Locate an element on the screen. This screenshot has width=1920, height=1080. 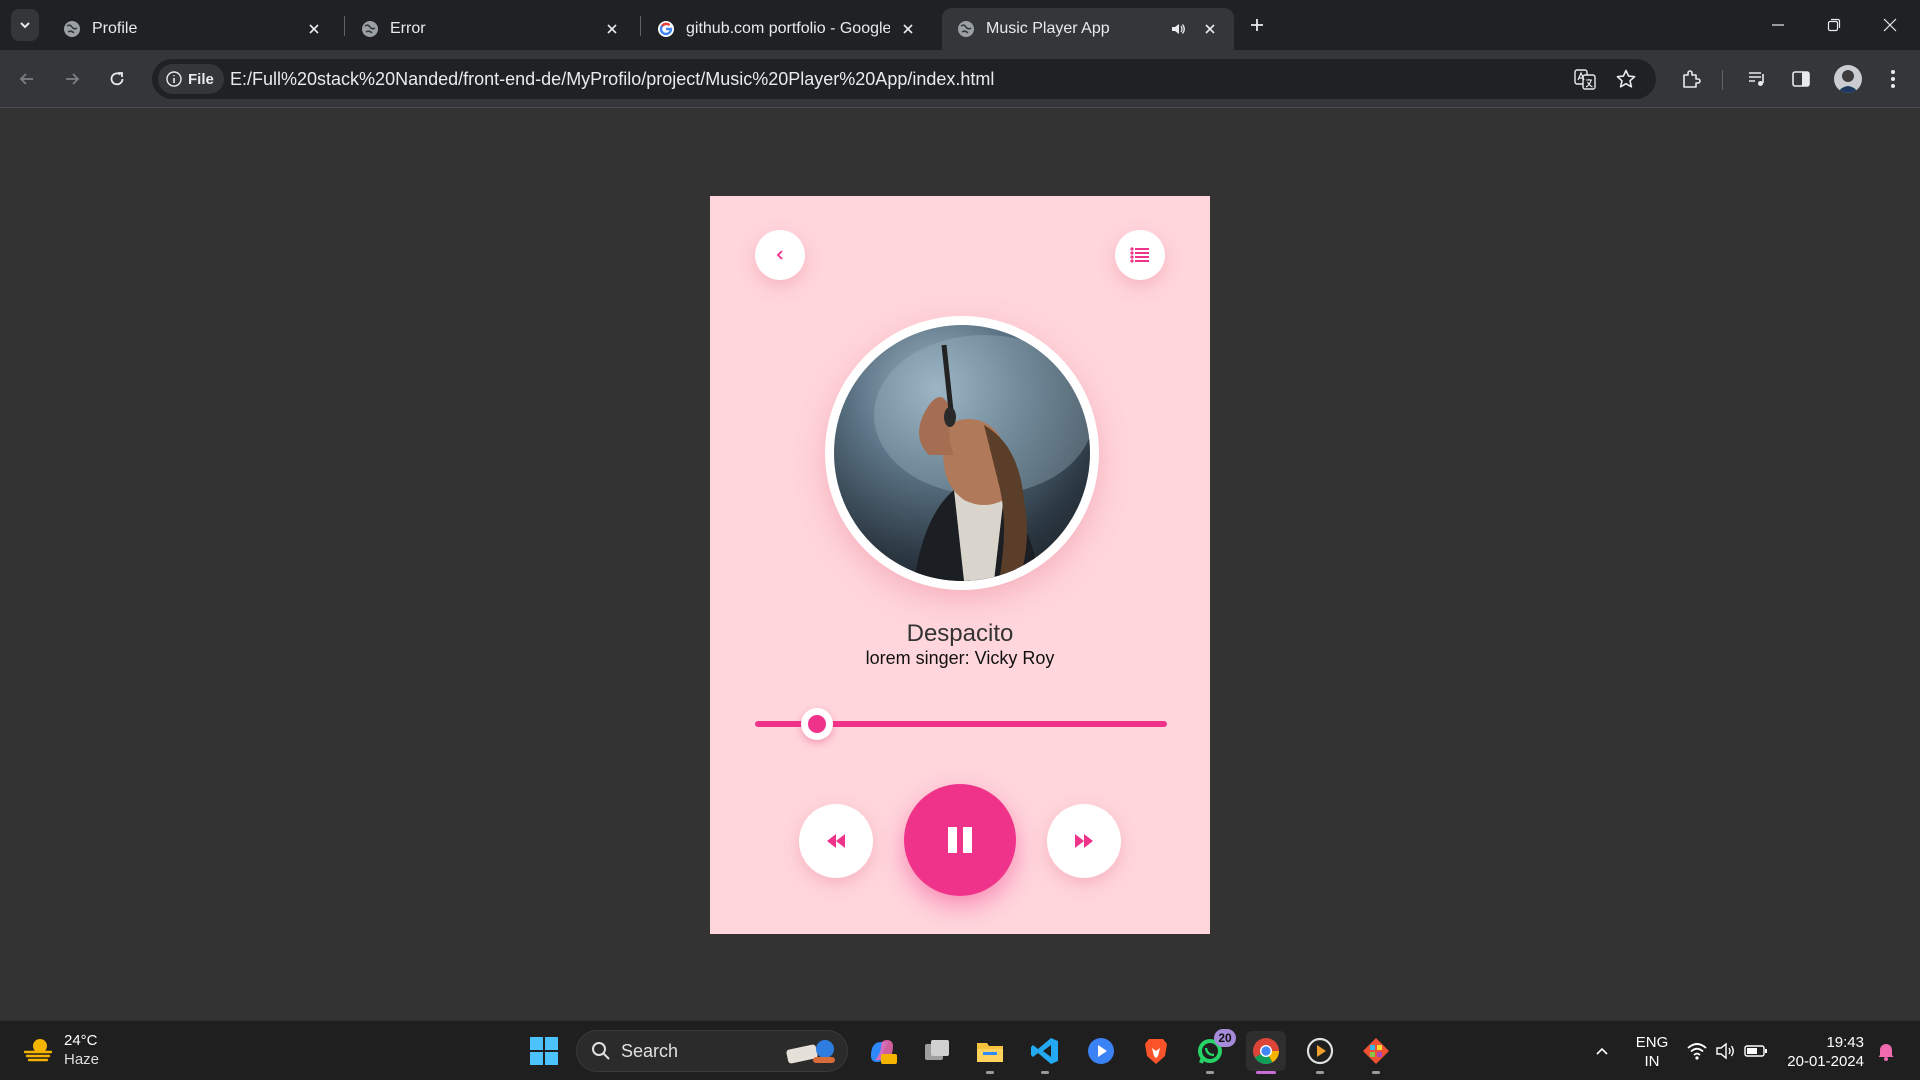
chrome-app is located at coordinates (1266, 1052).